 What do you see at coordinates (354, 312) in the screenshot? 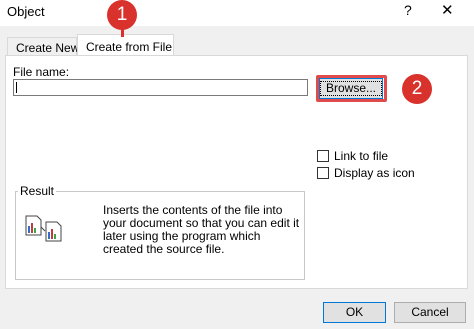
I see `ok-button: OK` at bounding box center [354, 312].